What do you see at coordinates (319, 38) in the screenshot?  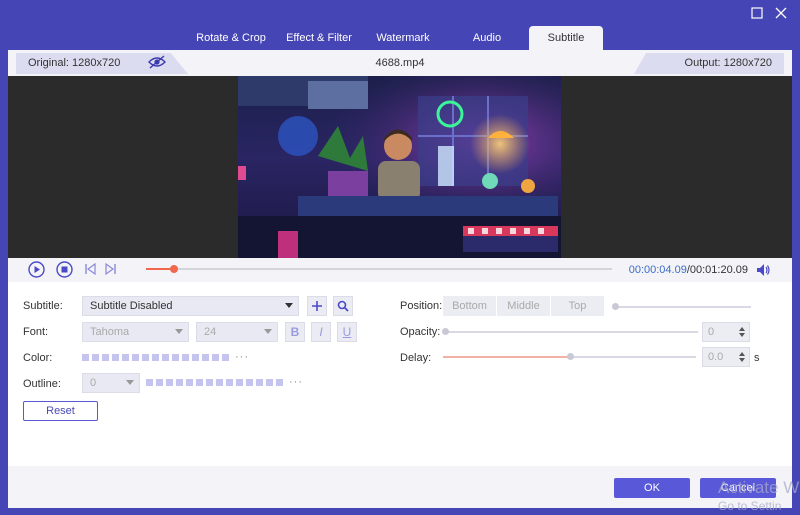 I see `tab-effect-filter: Effect & Filter` at bounding box center [319, 38].